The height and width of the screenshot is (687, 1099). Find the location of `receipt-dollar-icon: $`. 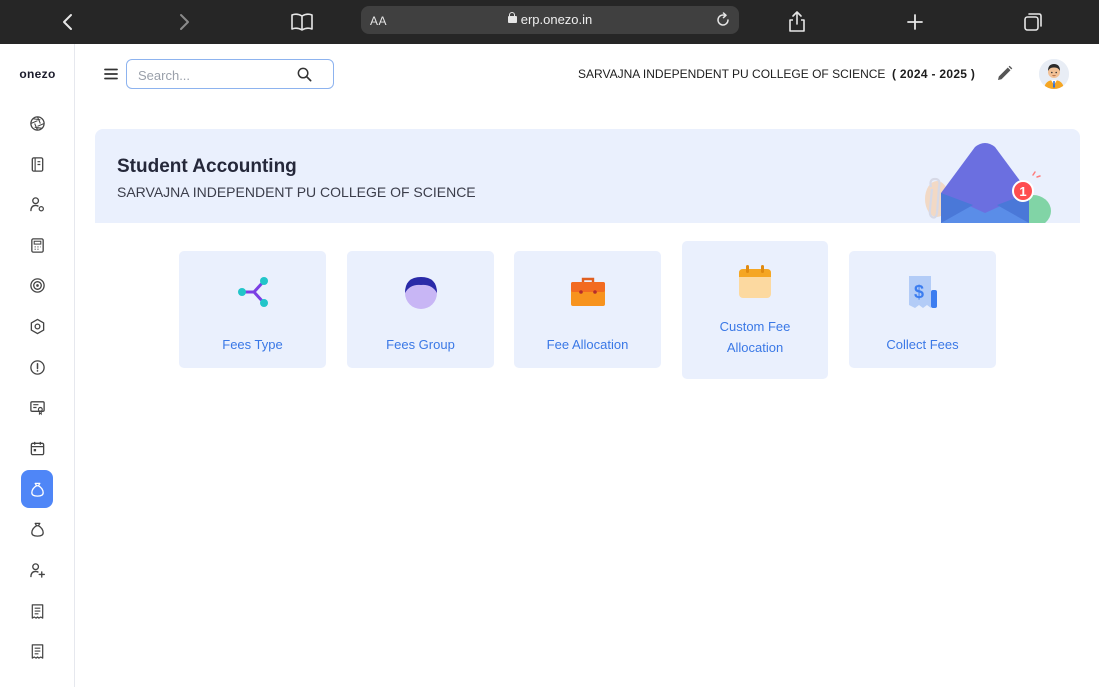

receipt-dollar-icon: $ is located at coordinates (923, 292).